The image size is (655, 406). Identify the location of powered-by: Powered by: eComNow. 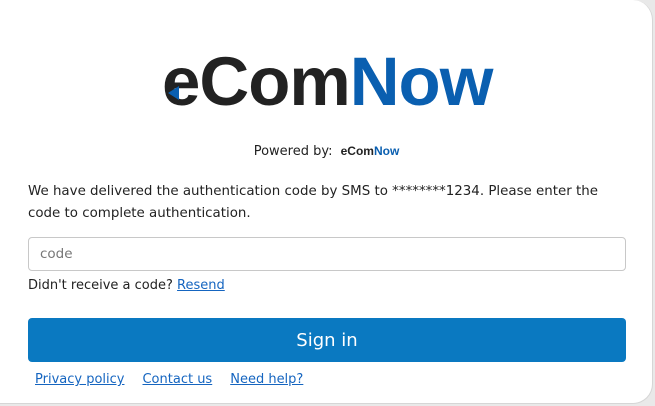
(326, 151).